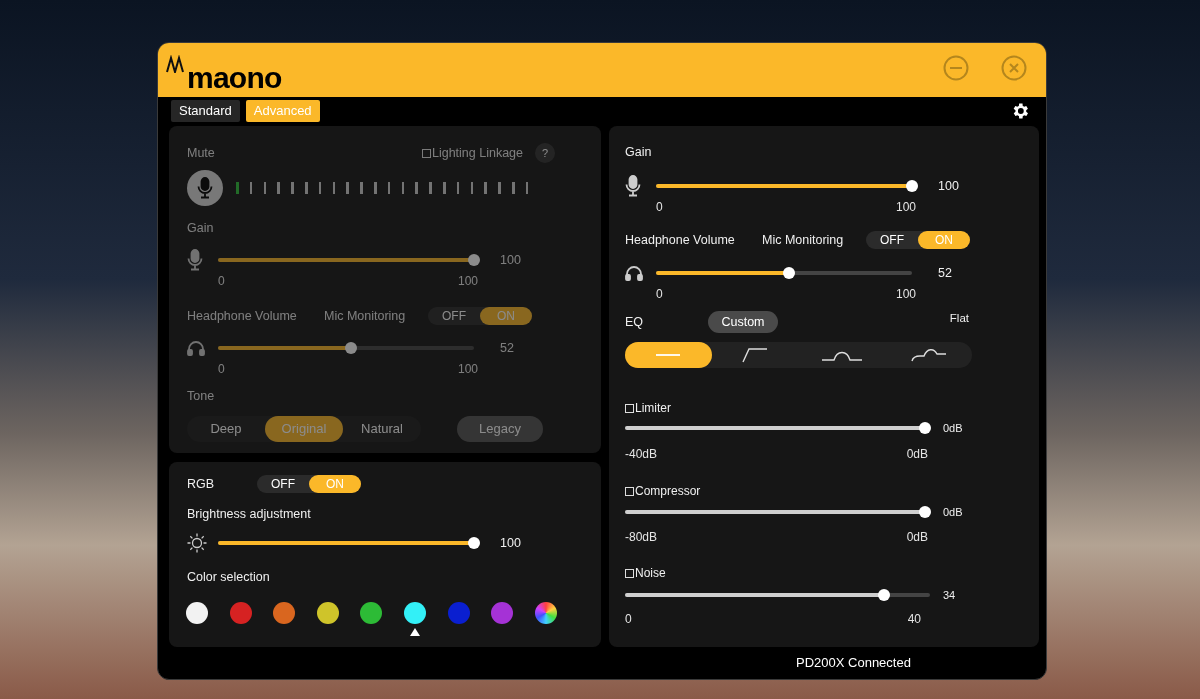 The image size is (1200, 699). What do you see at coordinates (668, 491) in the screenshot?
I see `processor-label: Compressor` at bounding box center [668, 491].